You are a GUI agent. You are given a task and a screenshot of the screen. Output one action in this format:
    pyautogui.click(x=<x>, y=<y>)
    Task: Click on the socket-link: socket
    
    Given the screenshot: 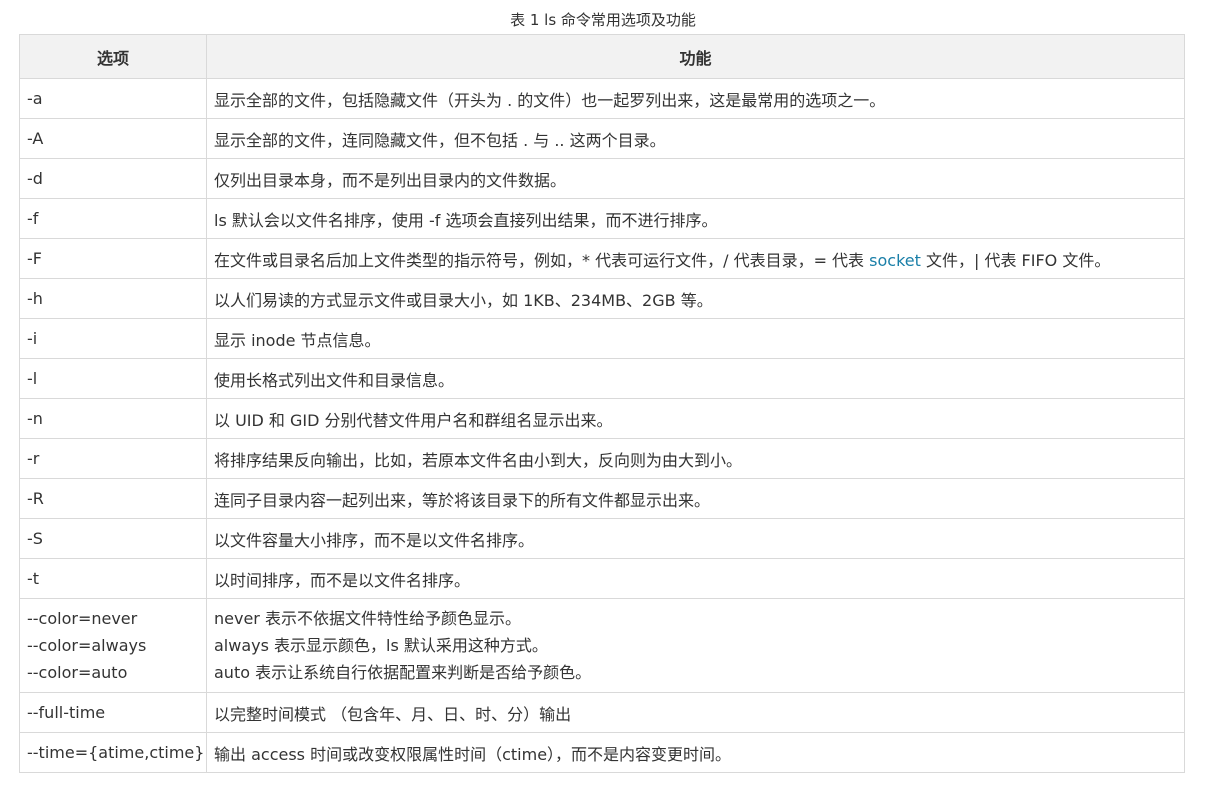 What is the action you would take?
    pyautogui.click(x=895, y=260)
    